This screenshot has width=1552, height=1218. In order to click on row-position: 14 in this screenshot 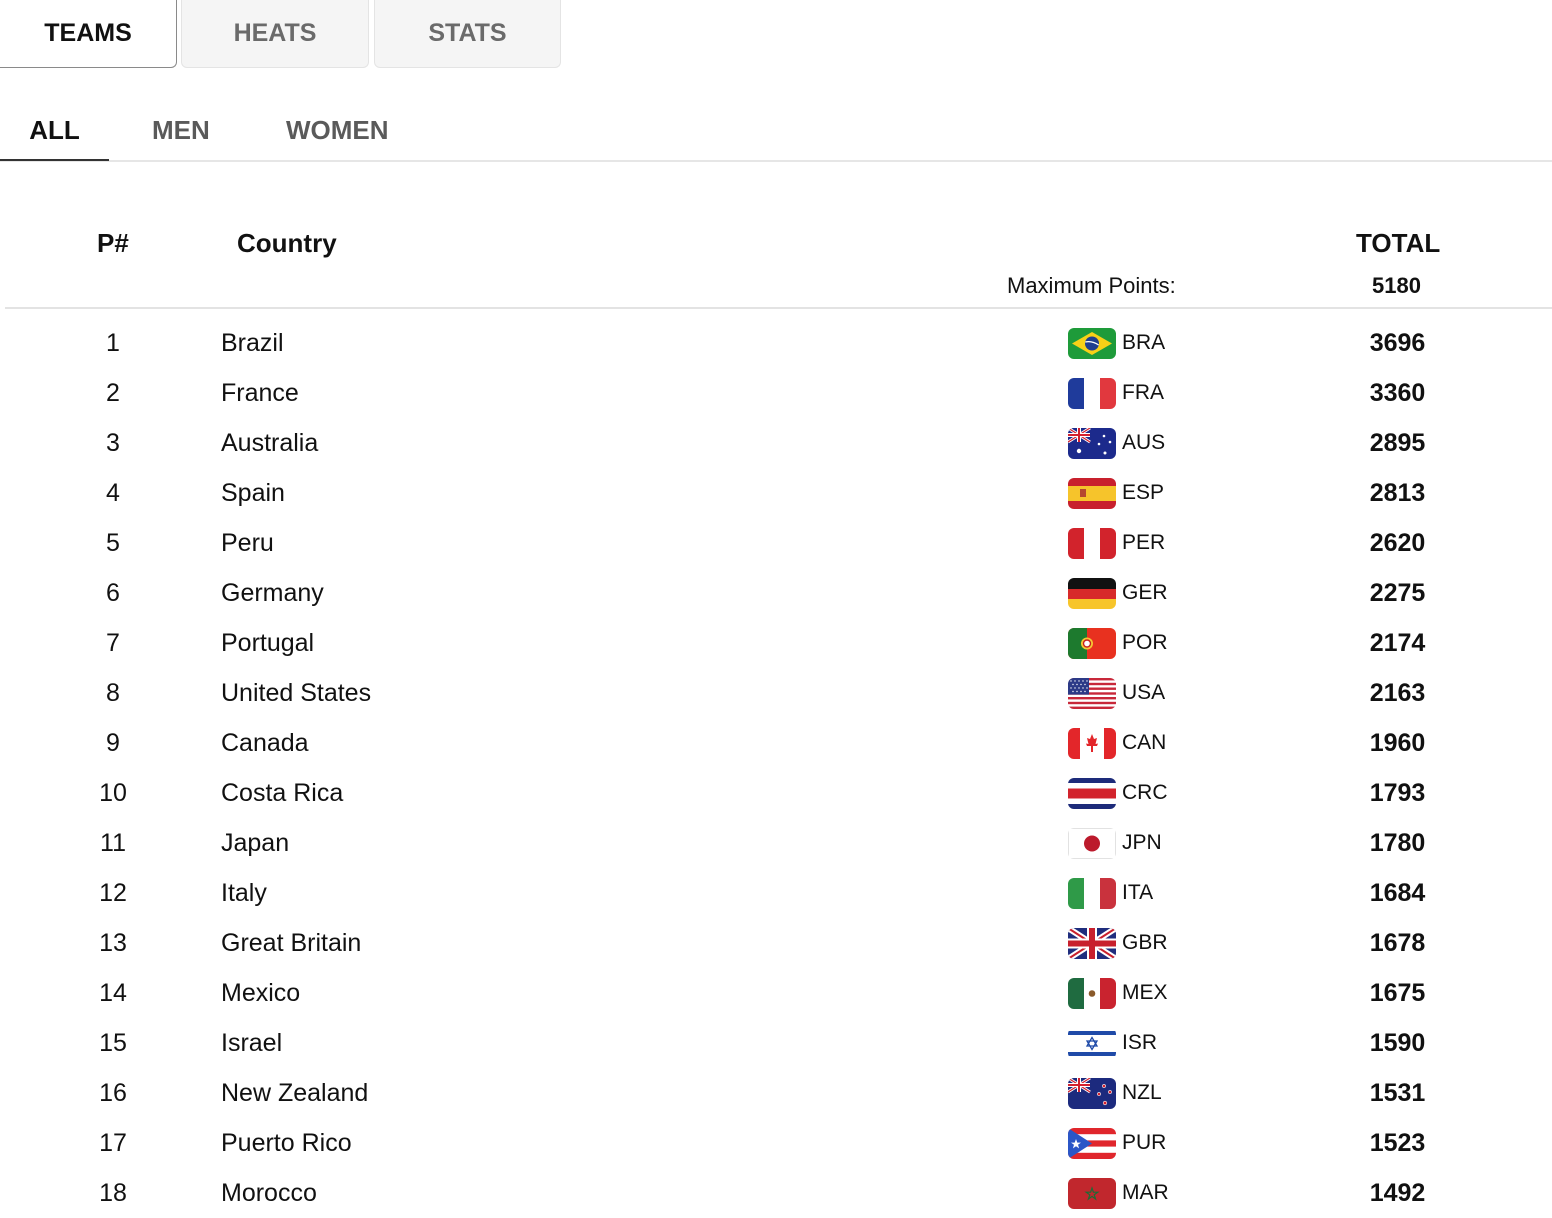, I will do `click(113, 993)`.